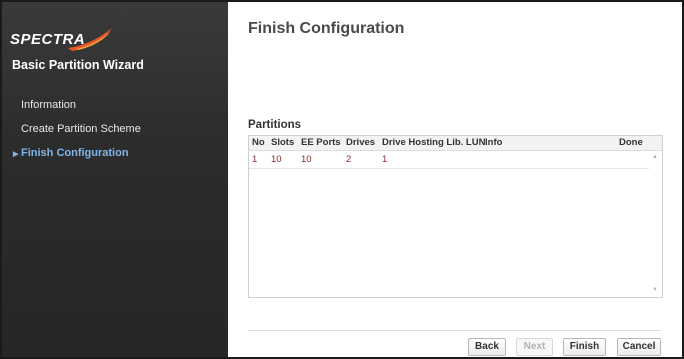 The height and width of the screenshot is (359, 684). Describe the element at coordinates (655, 290) in the screenshot. I see `scroll-down-arrow-icon: ▼` at that location.